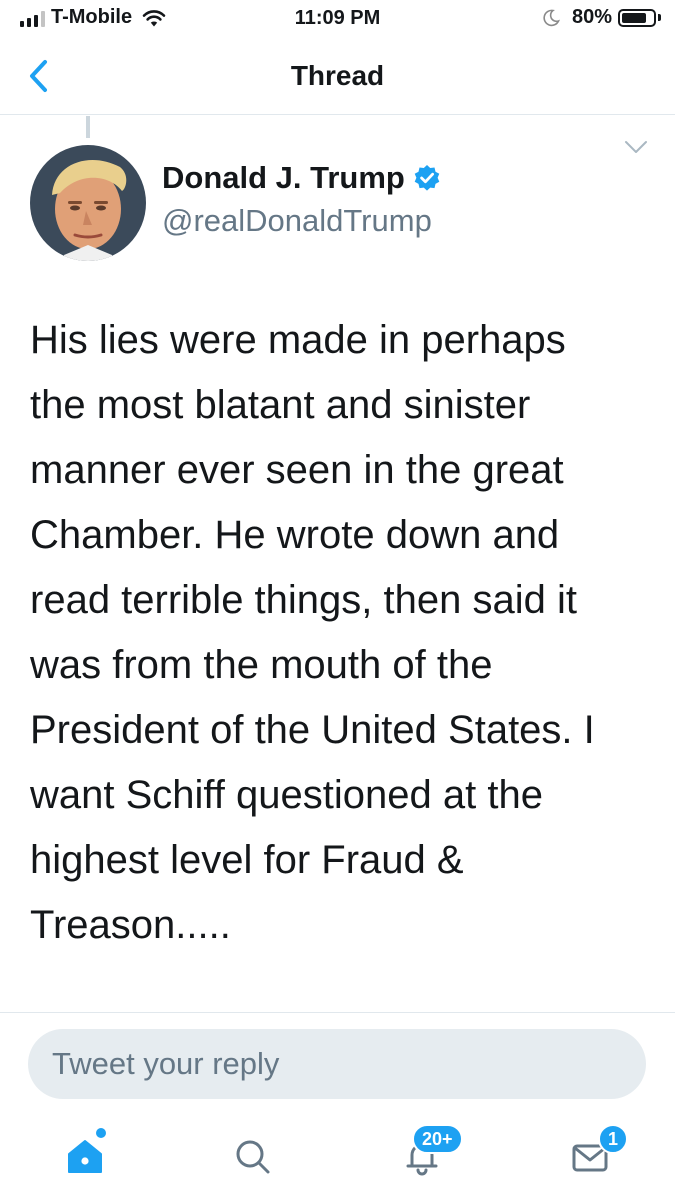 Image resolution: width=675 pixels, height=1200 pixels. I want to click on moon-icon, so click(551, 17).